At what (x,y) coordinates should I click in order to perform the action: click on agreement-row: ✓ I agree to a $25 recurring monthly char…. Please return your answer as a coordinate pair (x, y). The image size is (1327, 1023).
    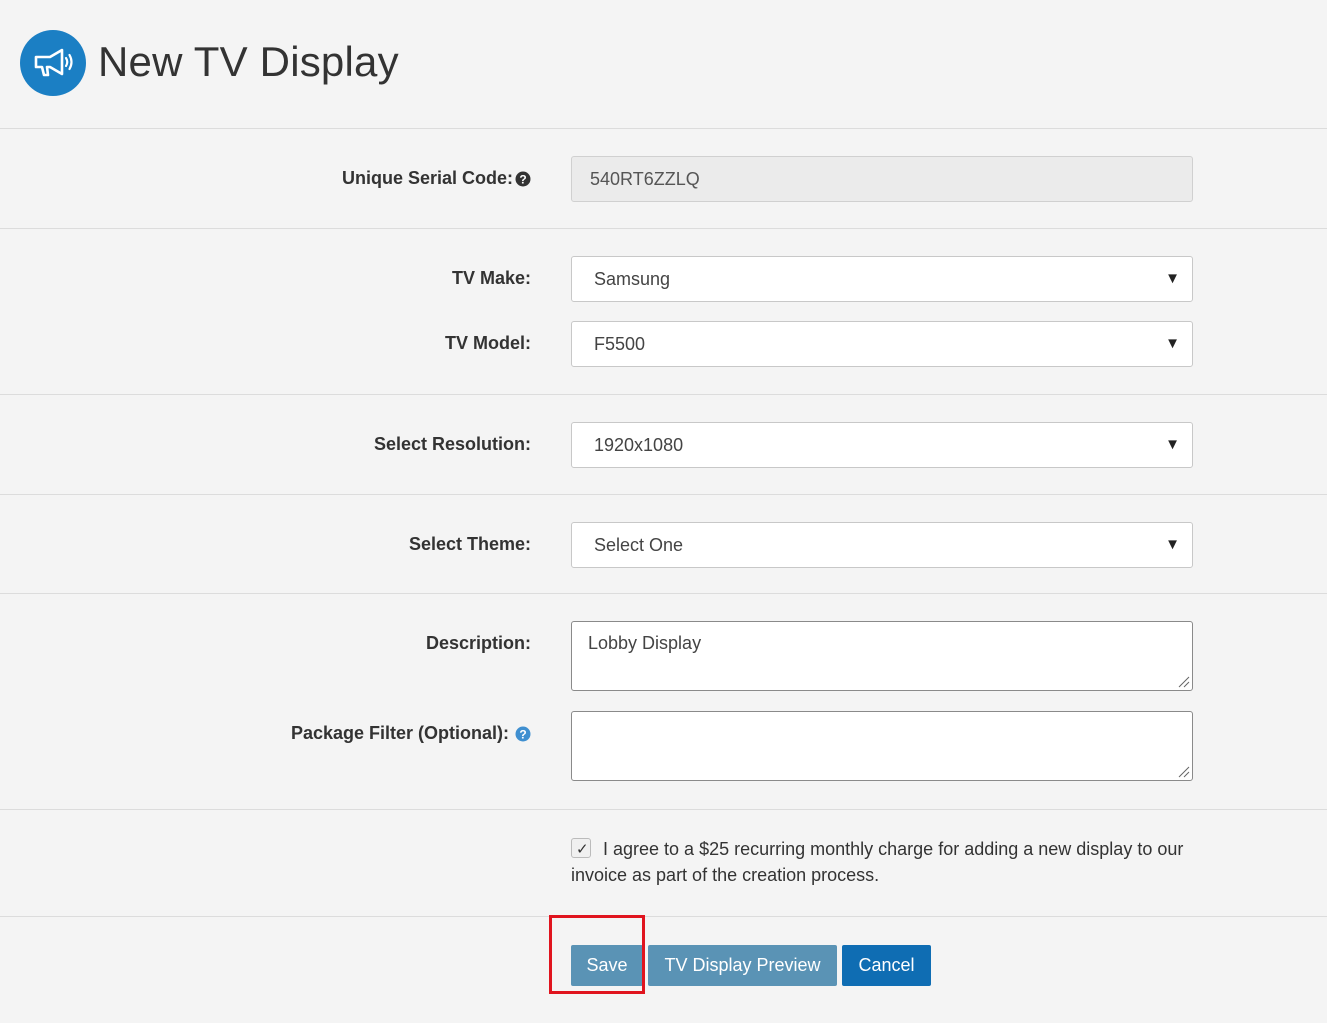
    Looking at the image, I should click on (881, 862).